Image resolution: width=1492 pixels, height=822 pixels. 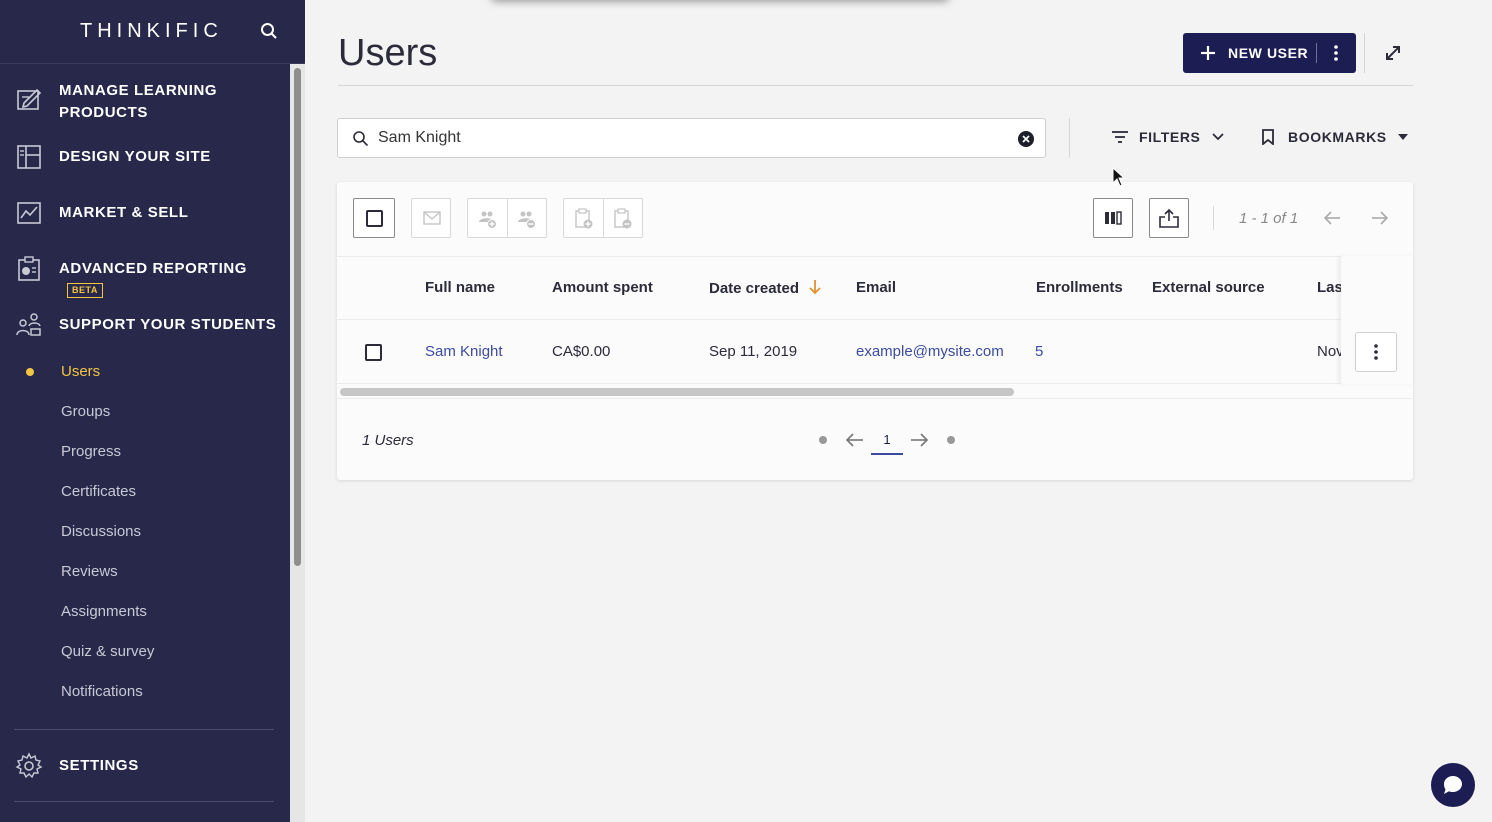 I want to click on prev-page-icon, so click(x=855, y=440).